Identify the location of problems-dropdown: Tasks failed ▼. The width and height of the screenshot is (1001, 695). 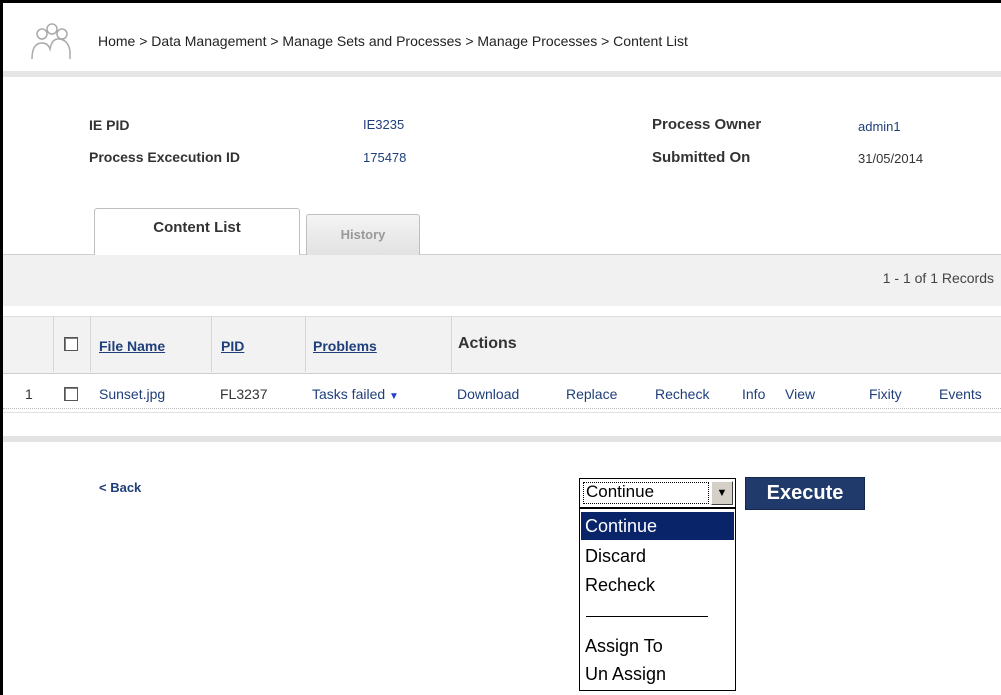
(355, 394).